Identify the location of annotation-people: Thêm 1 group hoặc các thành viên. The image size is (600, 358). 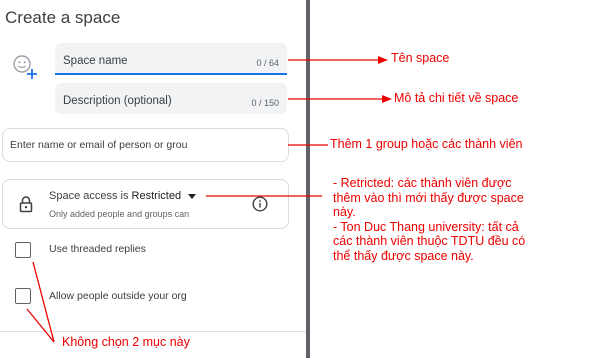
(426, 144).